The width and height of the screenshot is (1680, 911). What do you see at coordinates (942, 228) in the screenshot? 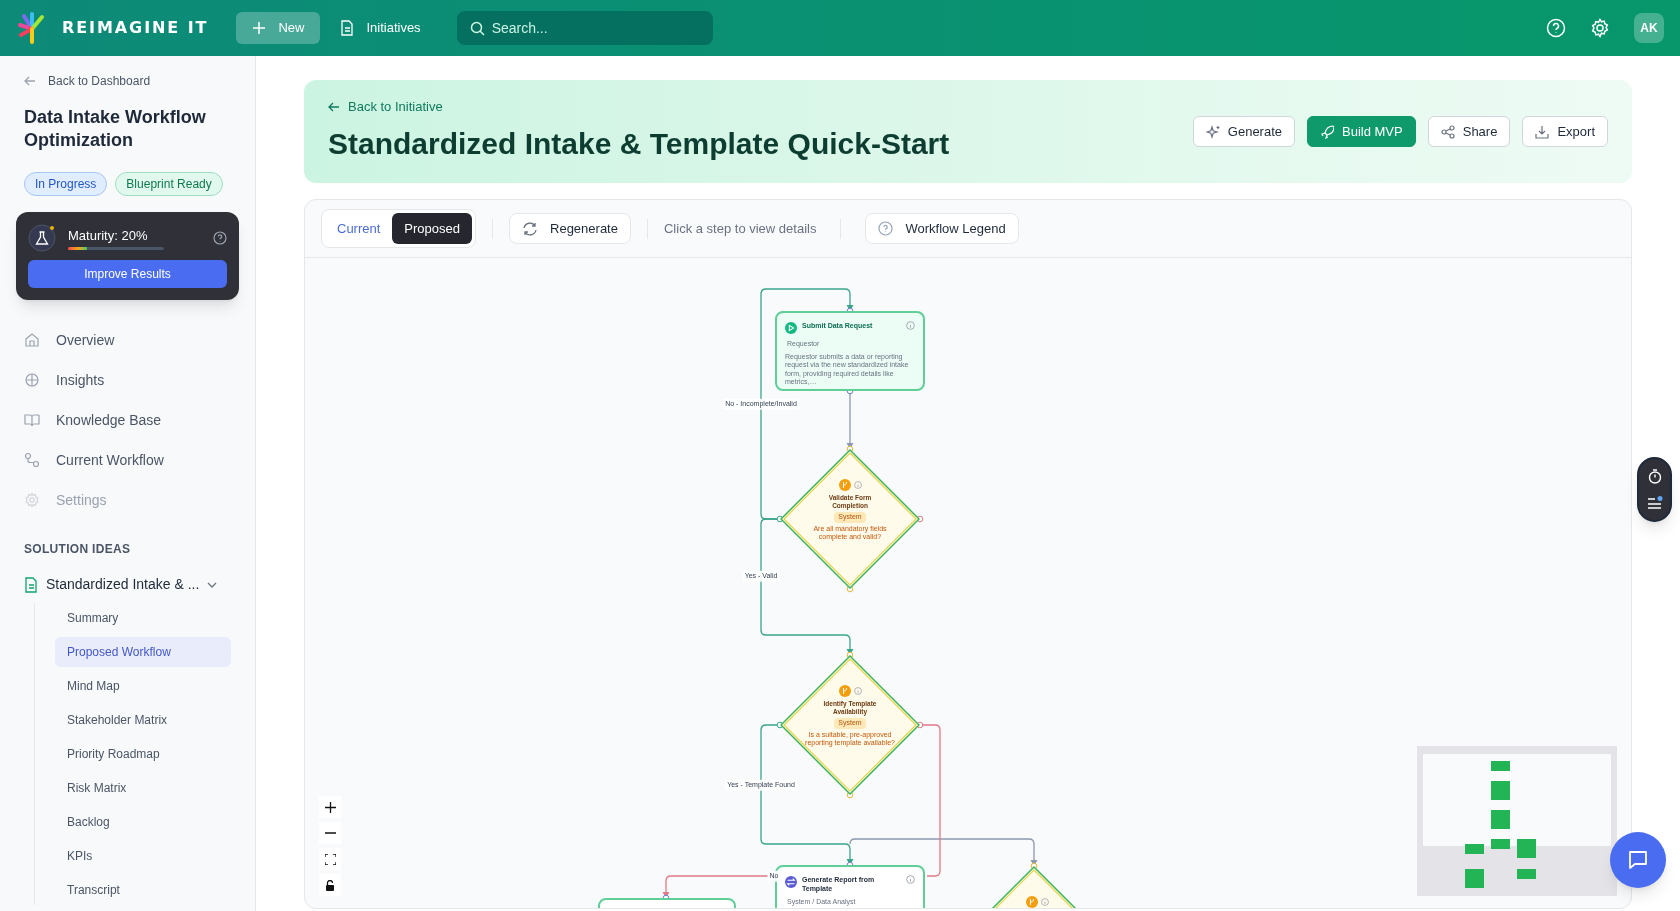
I see `workflow-legend-button: Workflow Legend` at bounding box center [942, 228].